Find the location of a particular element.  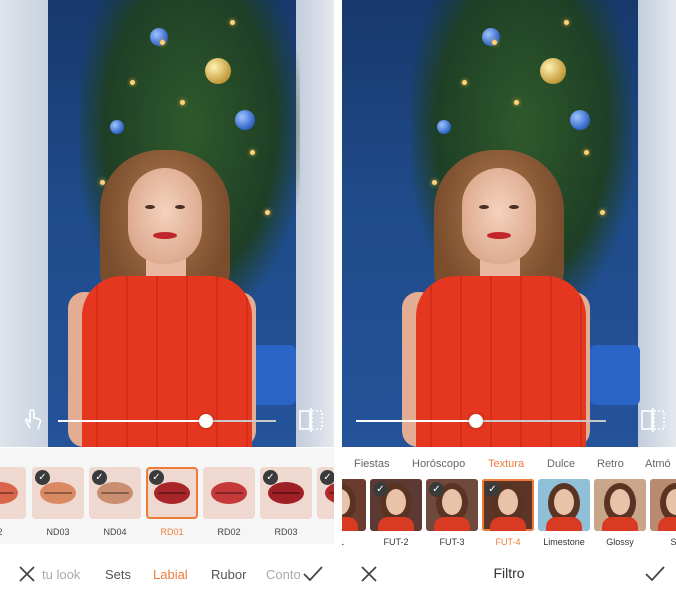

filter-intensity-slider is located at coordinates (481, 421).